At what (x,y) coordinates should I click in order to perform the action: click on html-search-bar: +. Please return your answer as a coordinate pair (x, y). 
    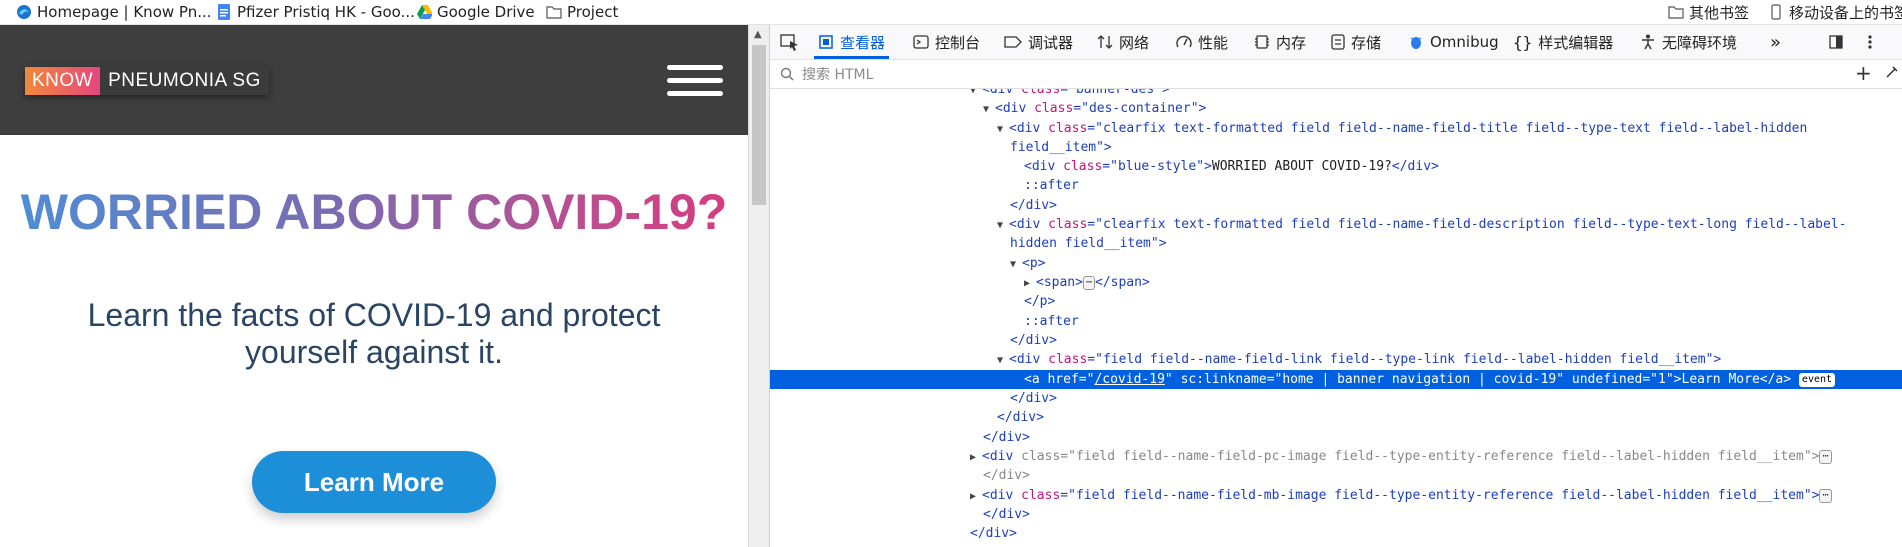
    Looking at the image, I should click on (1336, 74).